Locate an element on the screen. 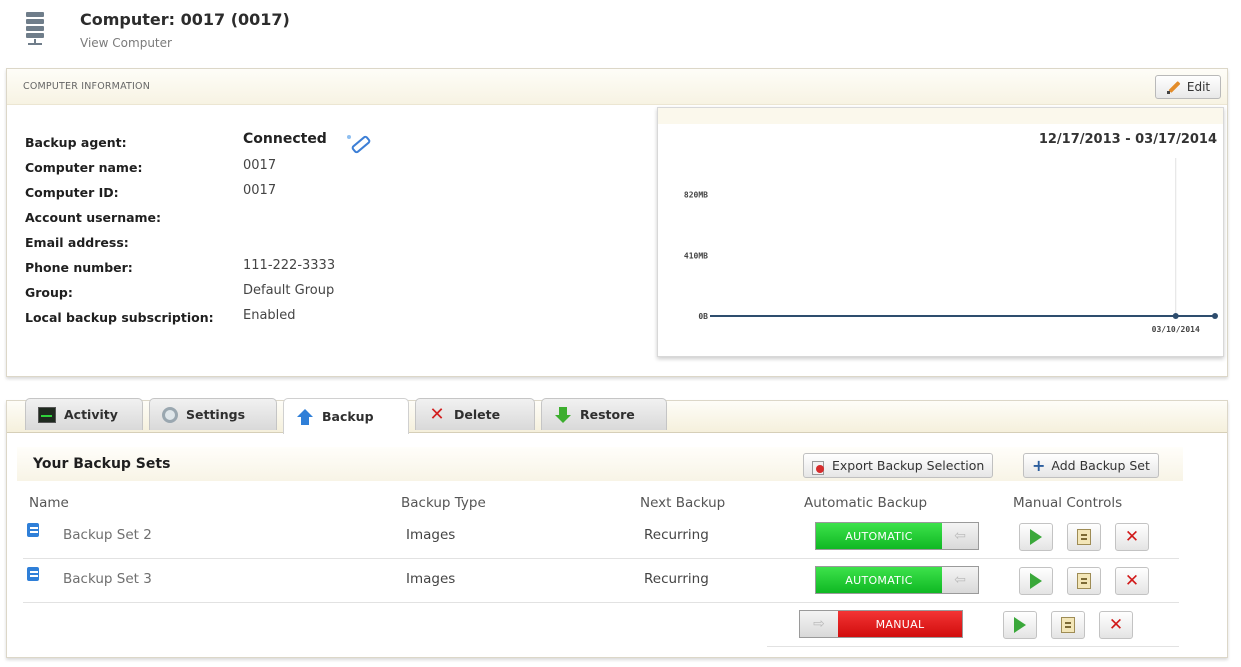  export-backup-selection-button: Export Backup Selection is located at coordinates (898, 465).